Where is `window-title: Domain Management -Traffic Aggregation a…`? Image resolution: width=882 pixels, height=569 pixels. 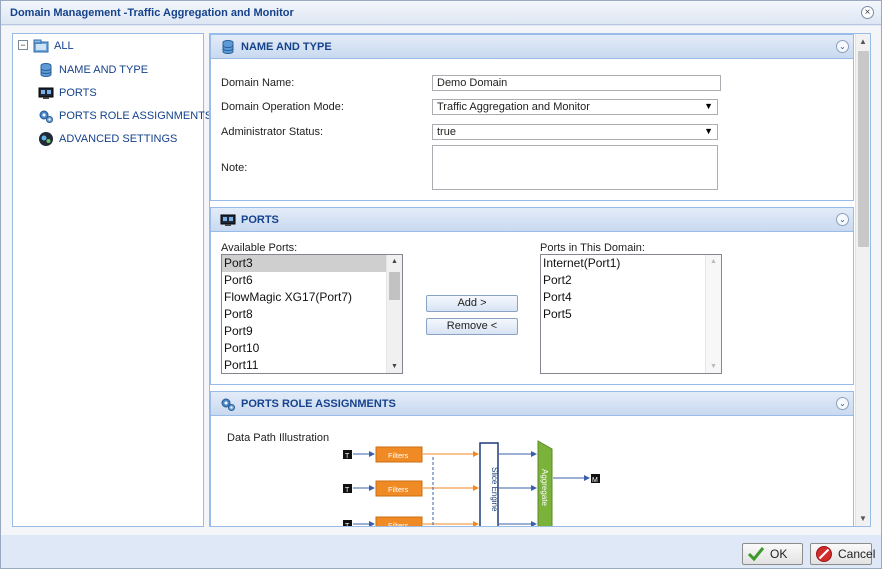
window-title: Domain Management -Traffic Aggregation a… is located at coordinates (152, 13).